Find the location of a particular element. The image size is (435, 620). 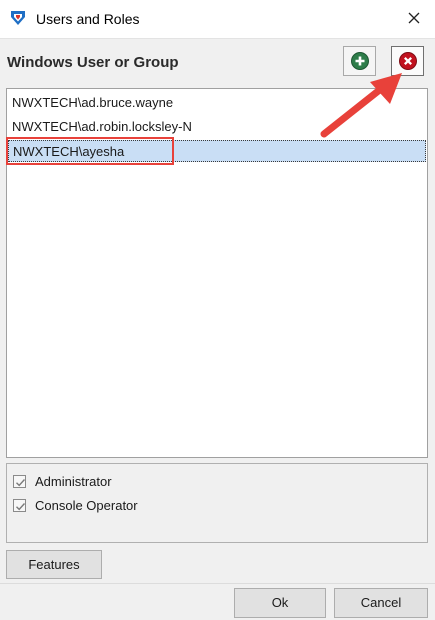

add-user-button is located at coordinates (359, 61).